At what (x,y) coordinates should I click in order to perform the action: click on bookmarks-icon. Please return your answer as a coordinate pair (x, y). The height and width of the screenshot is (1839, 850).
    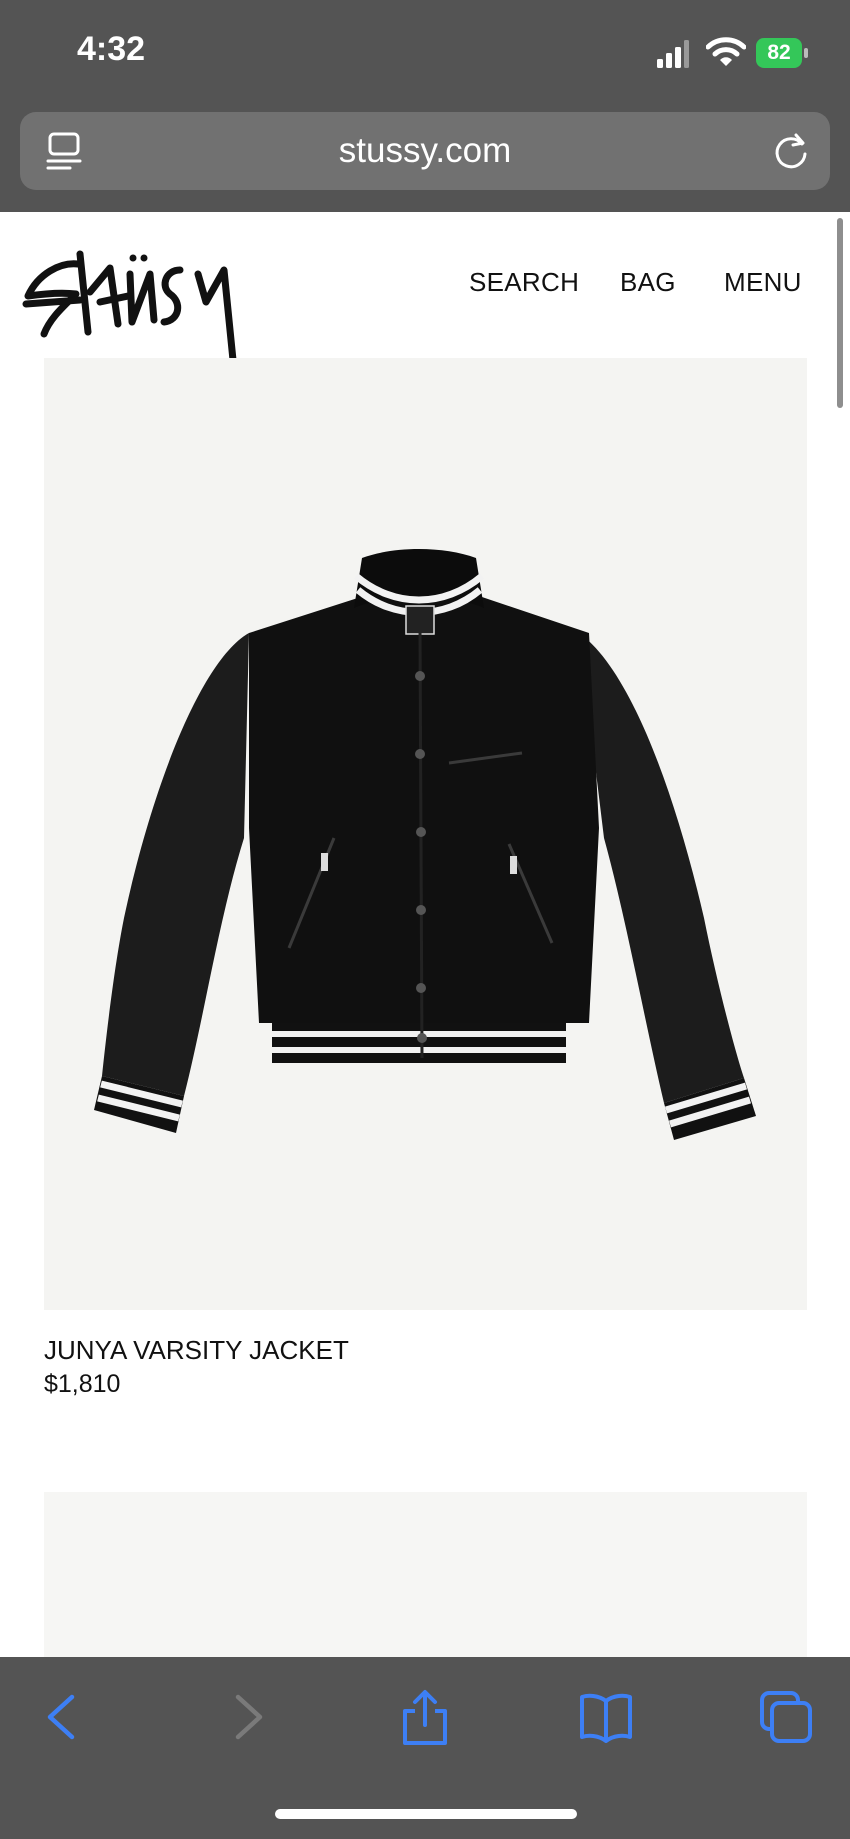
    Looking at the image, I should click on (606, 1717).